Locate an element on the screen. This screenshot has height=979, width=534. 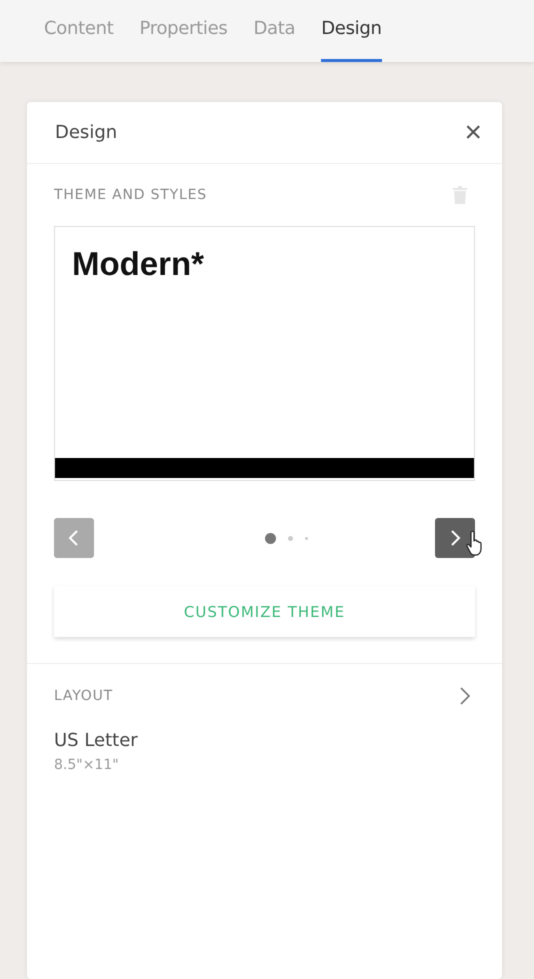
section-heading: LAYOUT is located at coordinates (84, 696).